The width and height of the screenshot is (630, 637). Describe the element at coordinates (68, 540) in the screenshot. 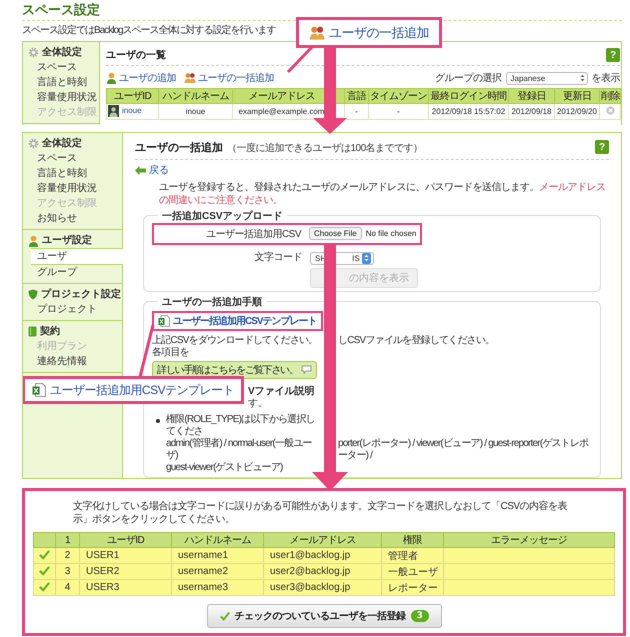

I see `column-header: 1` at that location.